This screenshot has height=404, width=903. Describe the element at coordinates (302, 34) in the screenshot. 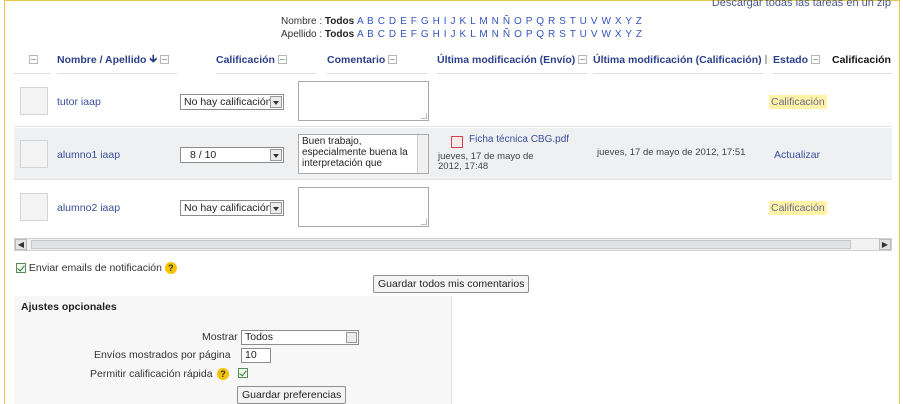

I see `last-name-label: Apellido :` at that location.